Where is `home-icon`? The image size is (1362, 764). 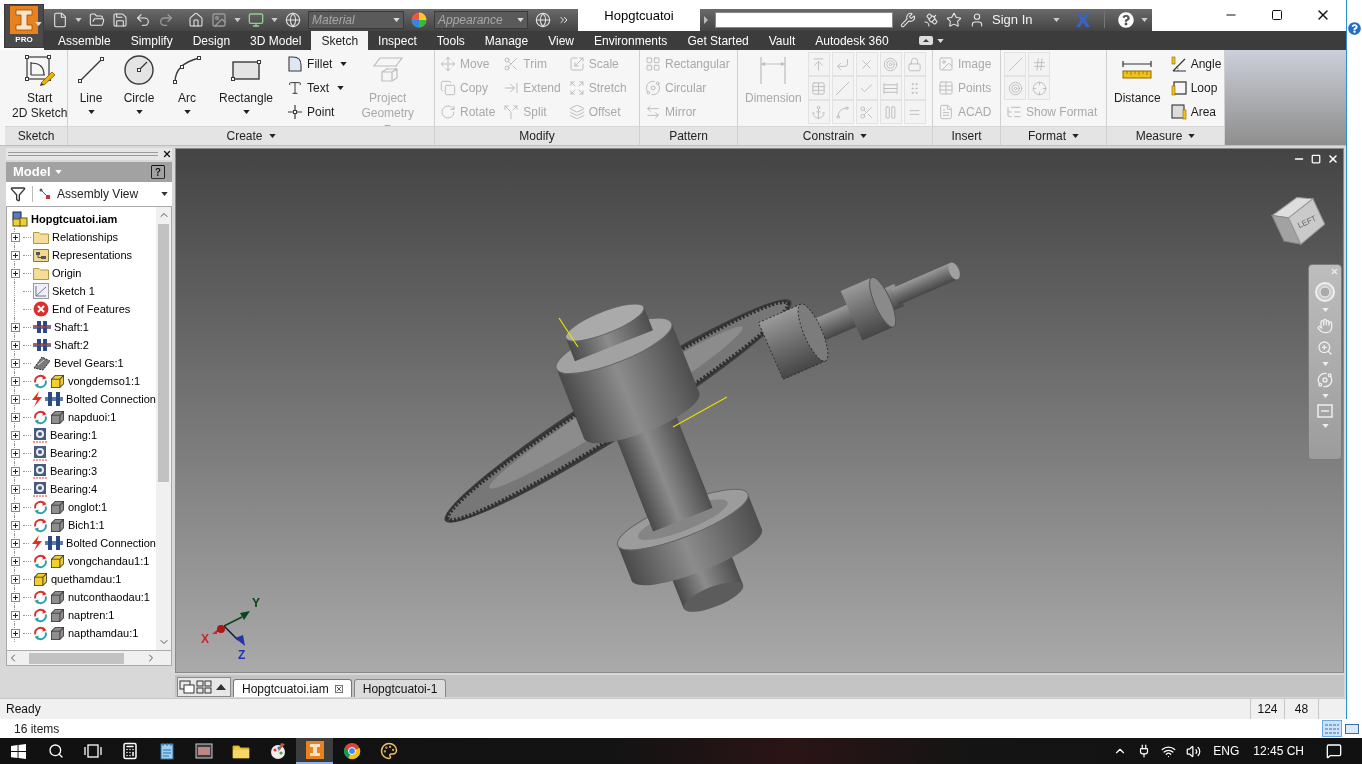
home-icon is located at coordinates (196, 20).